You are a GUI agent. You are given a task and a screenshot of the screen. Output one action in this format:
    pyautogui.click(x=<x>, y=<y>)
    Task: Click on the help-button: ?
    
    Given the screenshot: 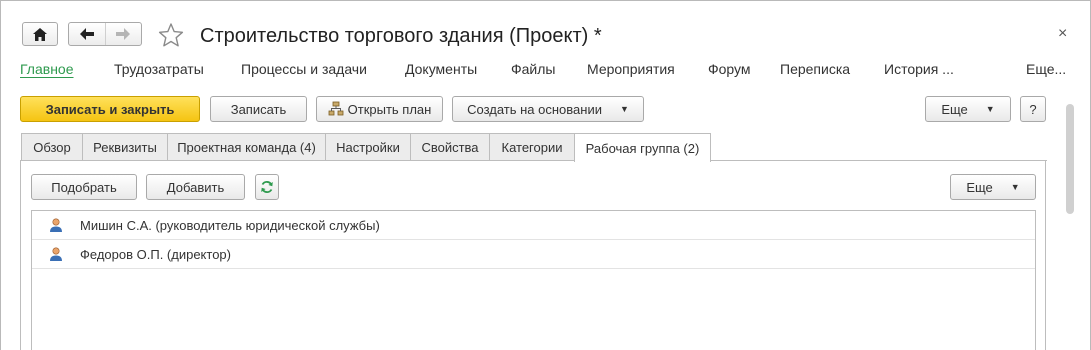 What is the action you would take?
    pyautogui.click(x=1033, y=109)
    